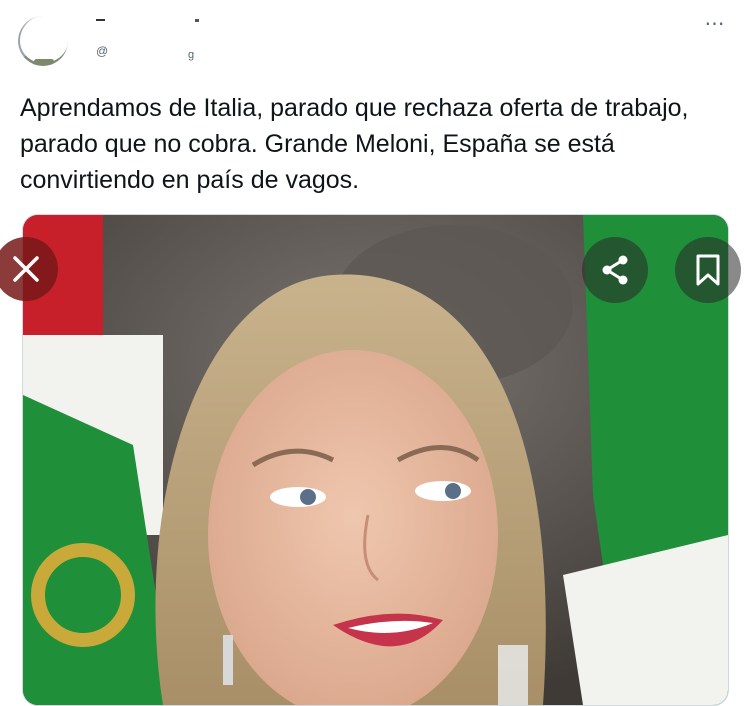 The image size is (744, 706). I want to click on close-icon, so click(26, 269).